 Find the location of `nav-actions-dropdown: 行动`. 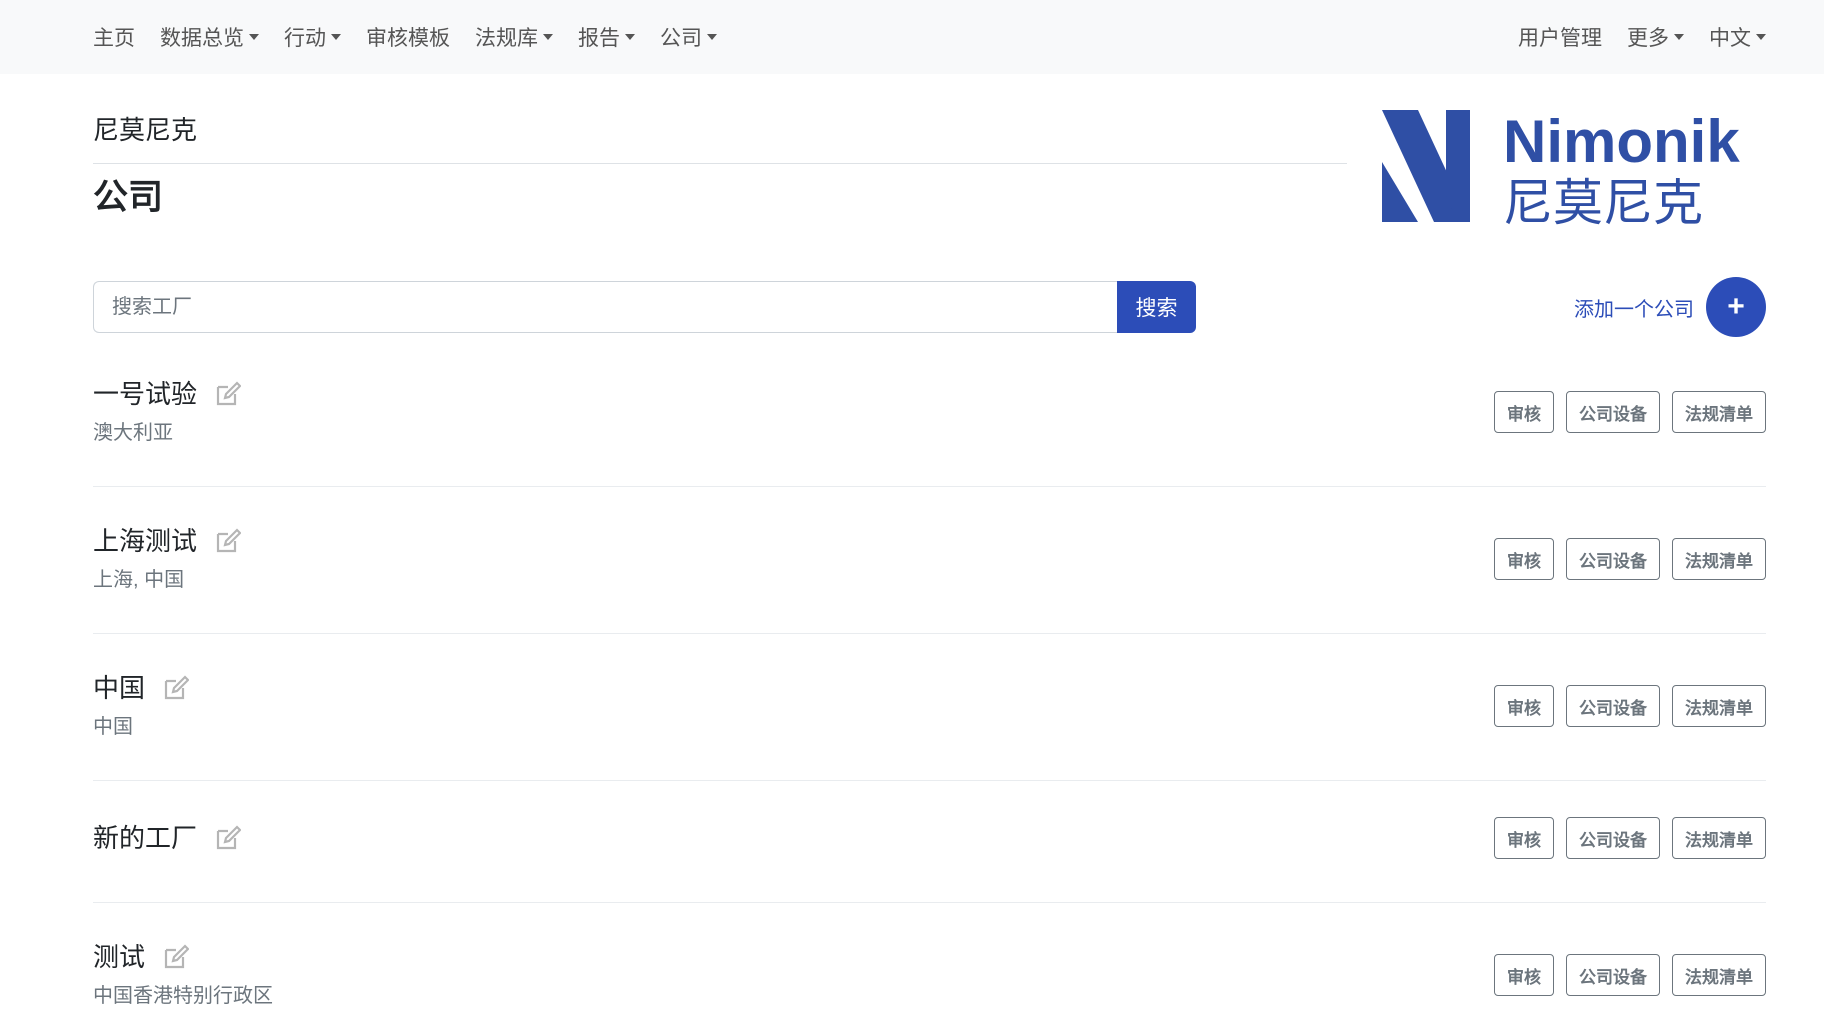

nav-actions-dropdown: 行动 is located at coordinates (312, 37).